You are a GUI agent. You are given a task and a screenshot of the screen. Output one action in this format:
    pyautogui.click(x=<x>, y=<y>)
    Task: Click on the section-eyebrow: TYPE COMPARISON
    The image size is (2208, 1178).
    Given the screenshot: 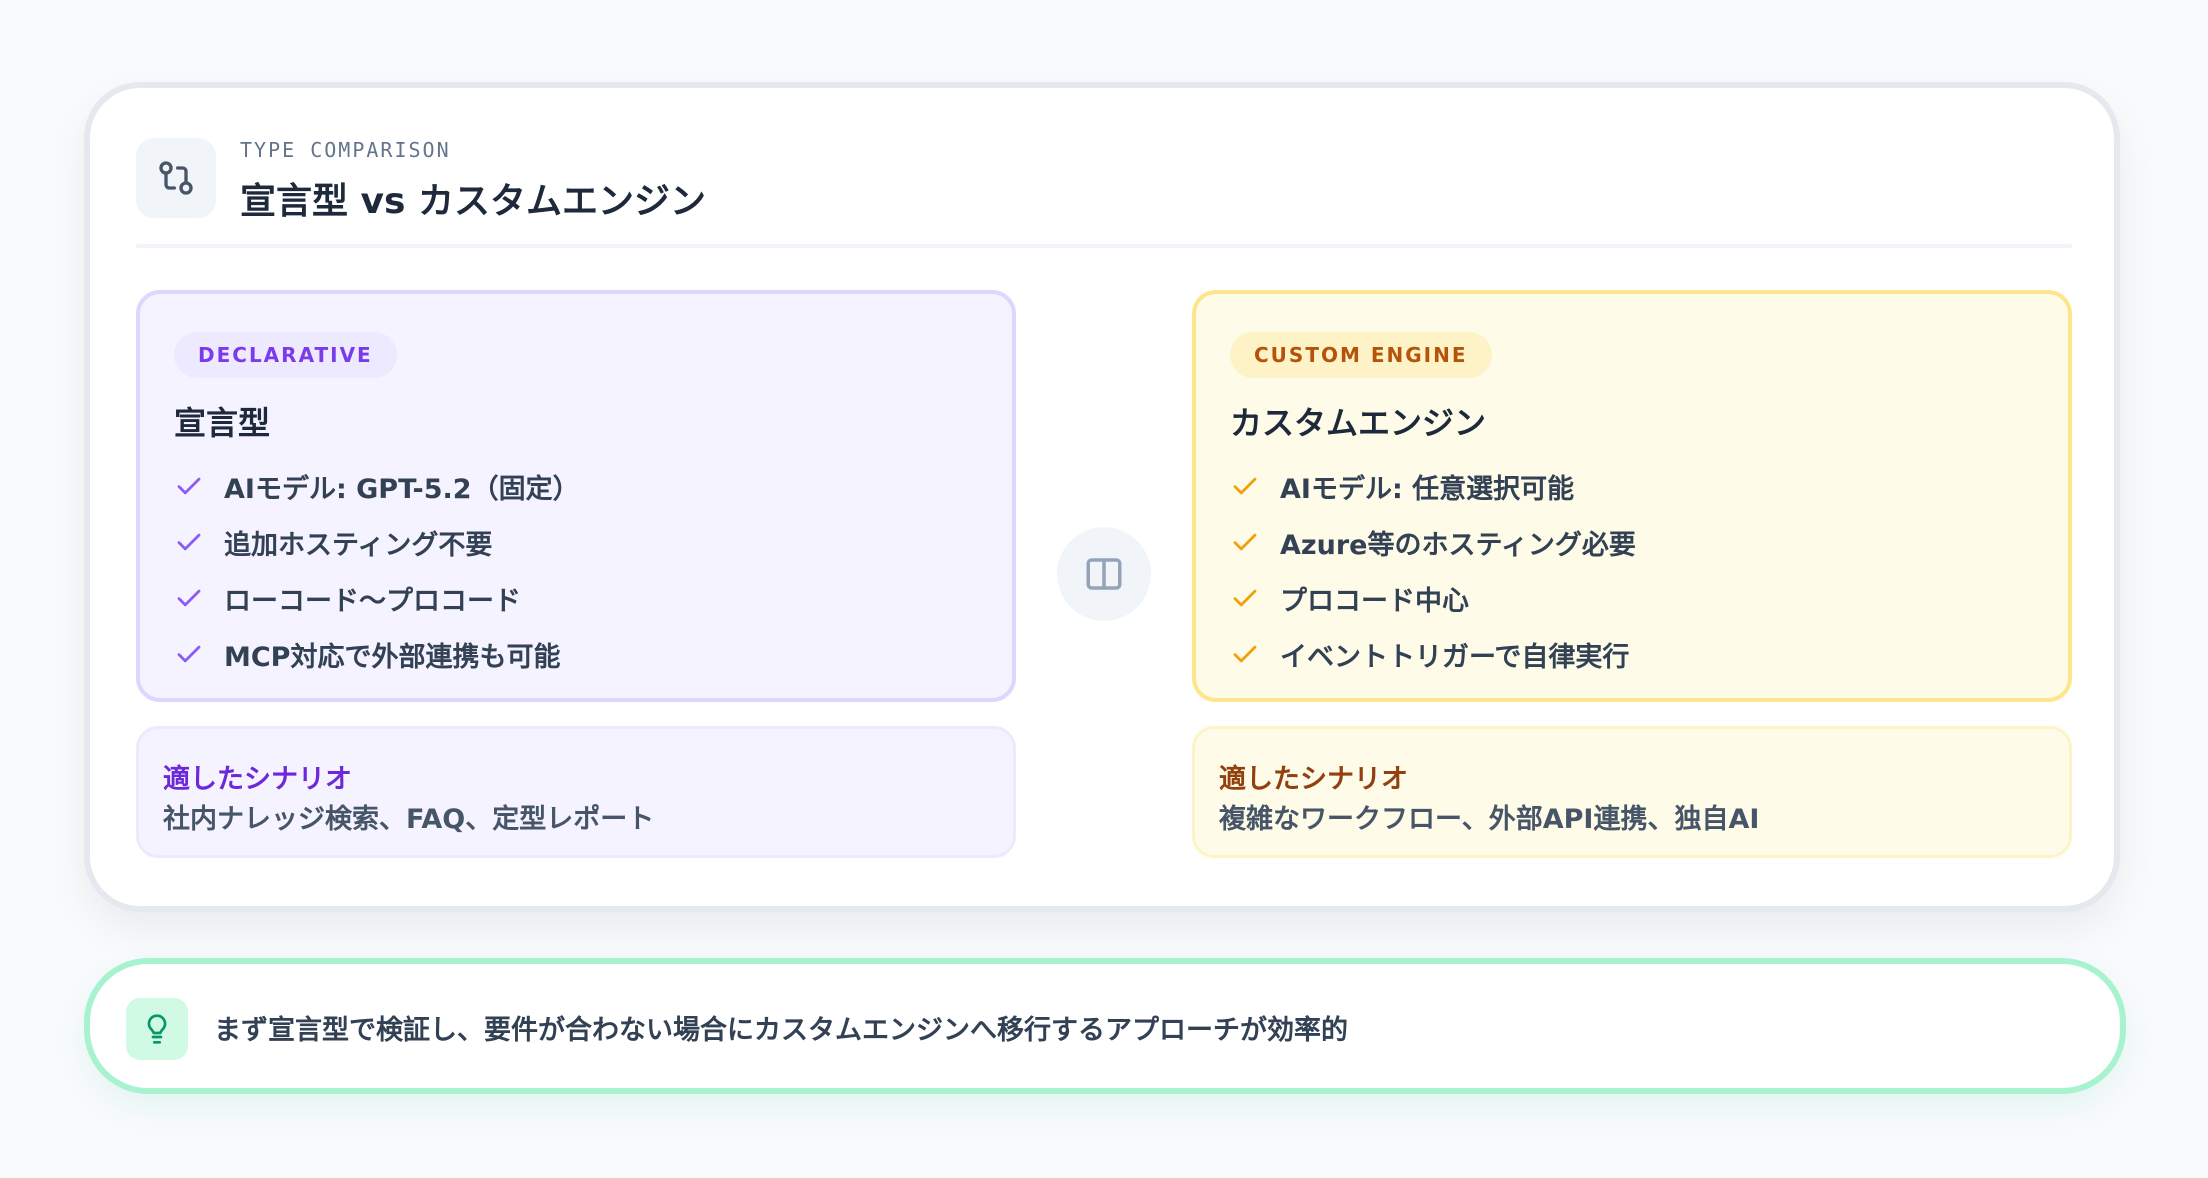 What is the action you would take?
    pyautogui.click(x=345, y=150)
    